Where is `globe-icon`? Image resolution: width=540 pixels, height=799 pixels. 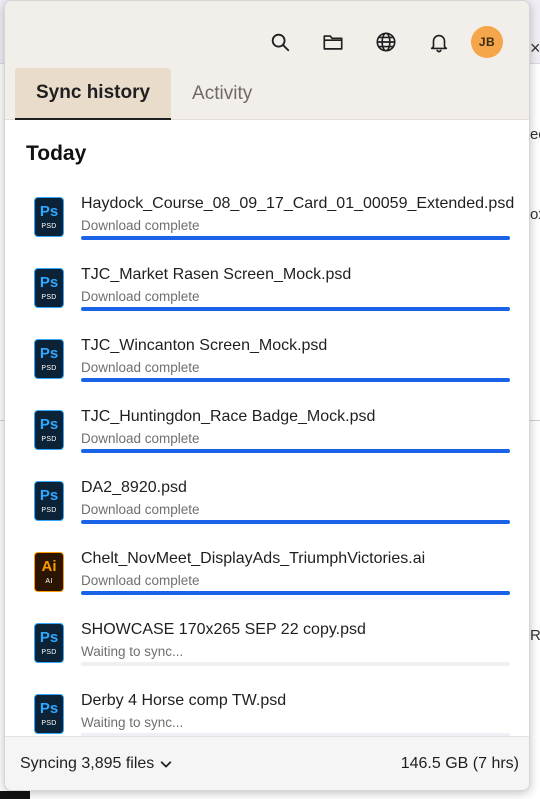
globe-icon is located at coordinates (386, 42).